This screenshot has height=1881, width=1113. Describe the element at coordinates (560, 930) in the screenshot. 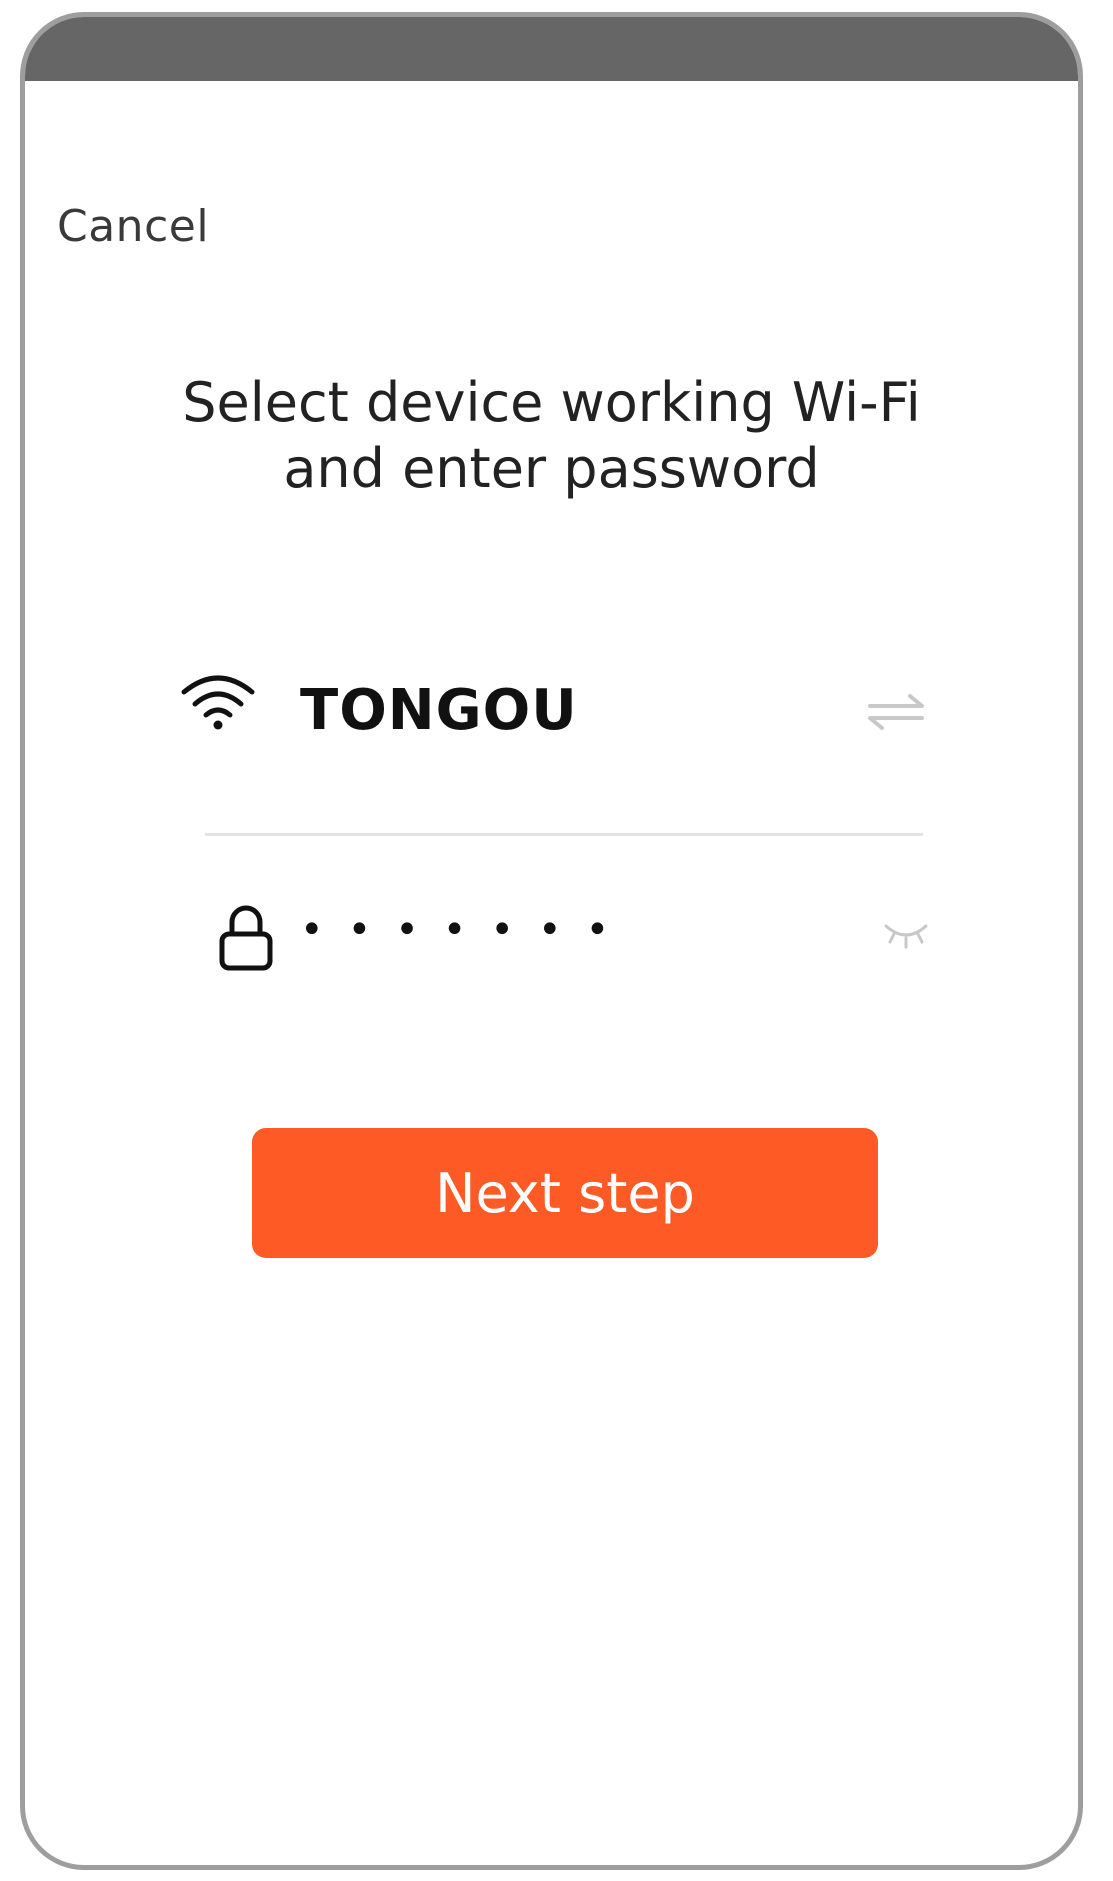

I see `password-input` at that location.